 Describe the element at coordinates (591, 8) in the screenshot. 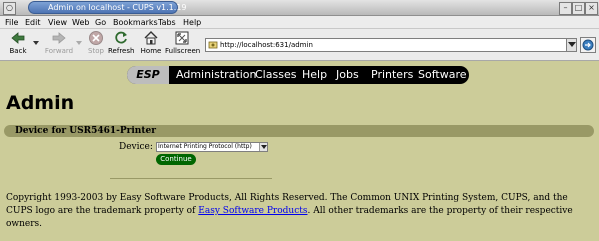

I see `close-icon: ×` at that location.